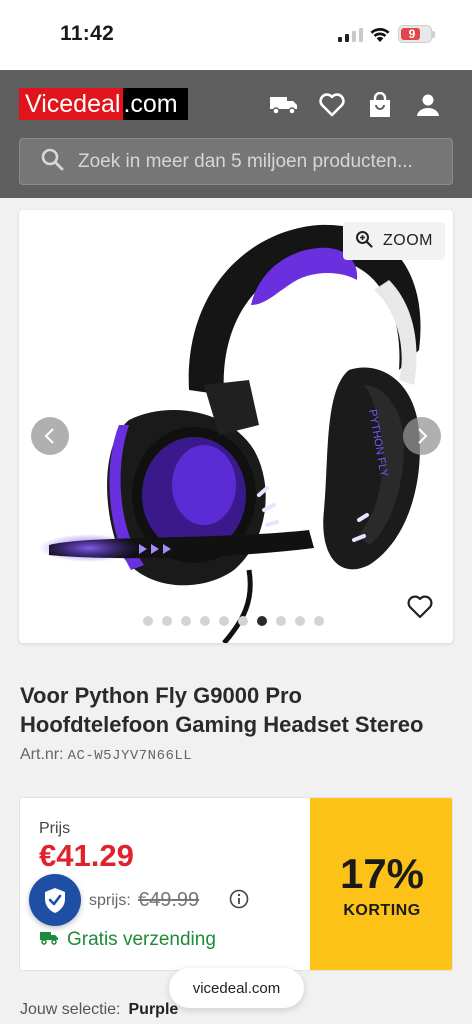 This screenshot has width=472, height=1024. Describe the element at coordinates (420, 607) in the screenshot. I see `heart-outline-icon` at that location.